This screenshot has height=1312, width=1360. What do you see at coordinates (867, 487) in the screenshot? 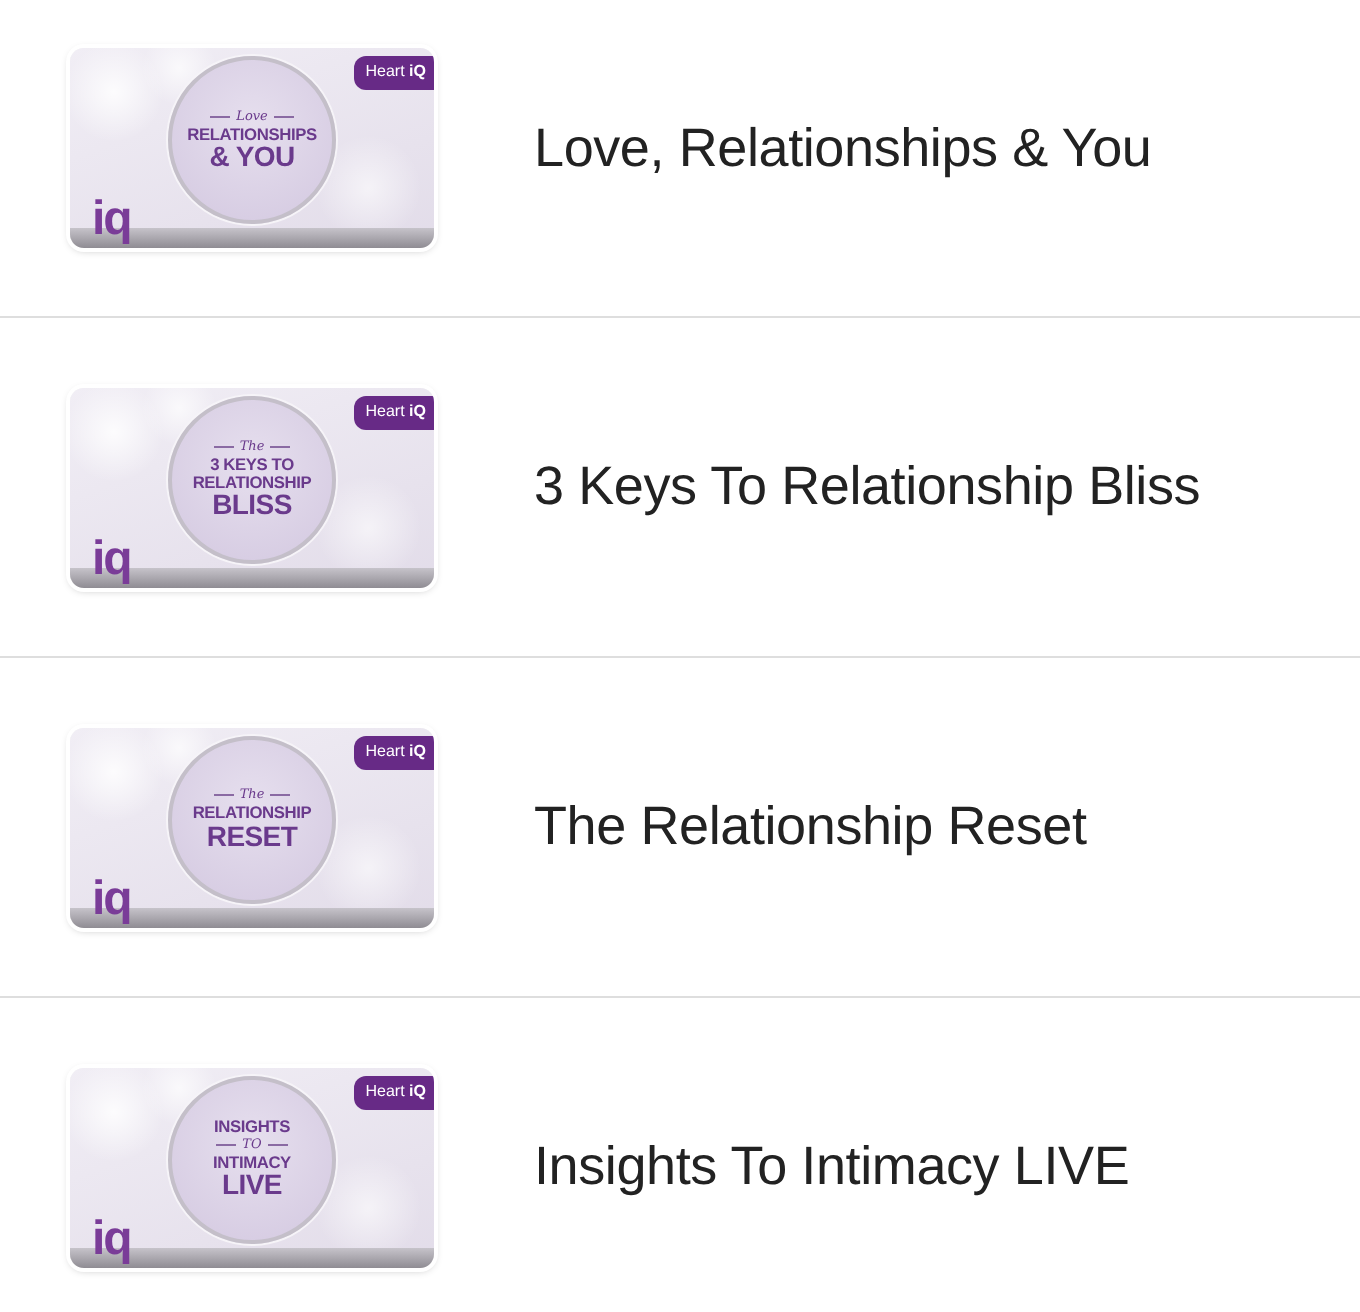
I see `course-title: 3 Keys To Relationship Bliss` at bounding box center [867, 487].